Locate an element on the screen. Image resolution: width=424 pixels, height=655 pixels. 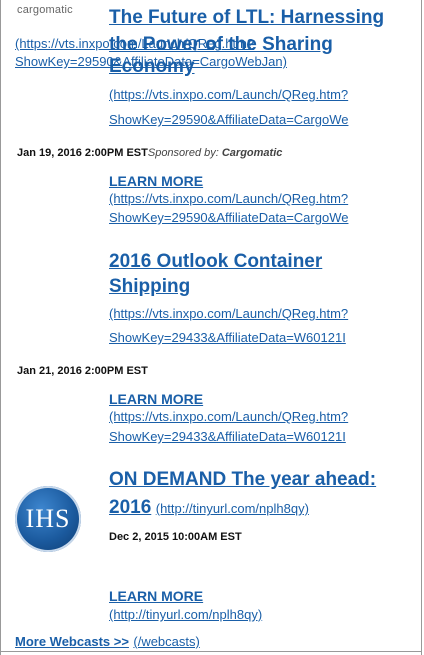
webcast-3-title-line-2: 2016 (http://tinyurl.com/nplh8qy) is located at coordinates (209, 507).